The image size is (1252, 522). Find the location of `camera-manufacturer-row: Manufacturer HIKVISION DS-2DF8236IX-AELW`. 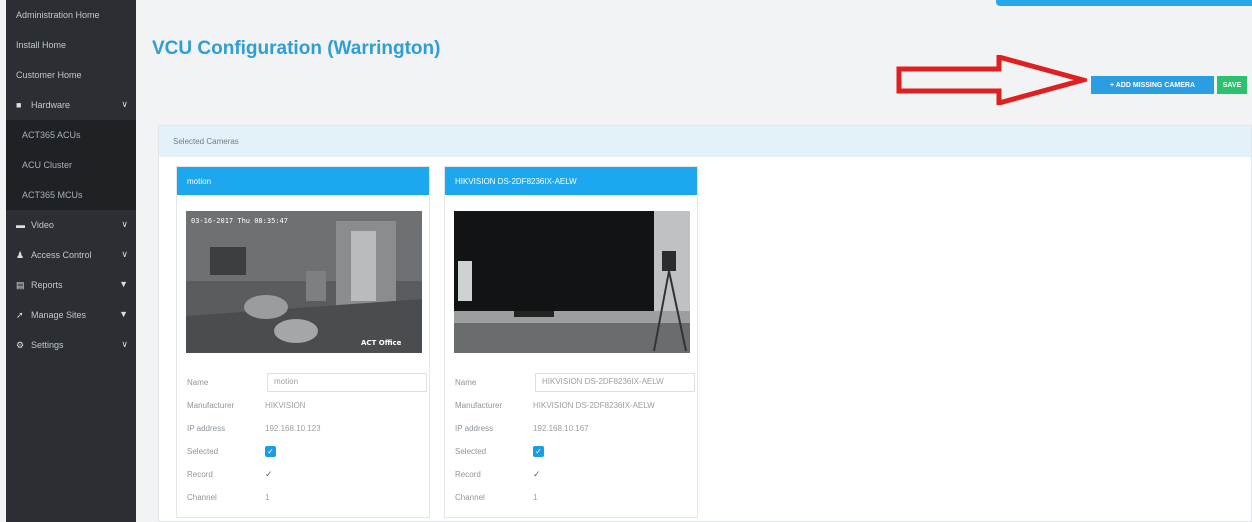

camera-manufacturer-row: Manufacturer HIKVISION DS-2DF8236IX-AELW is located at coordinates (574, 405).